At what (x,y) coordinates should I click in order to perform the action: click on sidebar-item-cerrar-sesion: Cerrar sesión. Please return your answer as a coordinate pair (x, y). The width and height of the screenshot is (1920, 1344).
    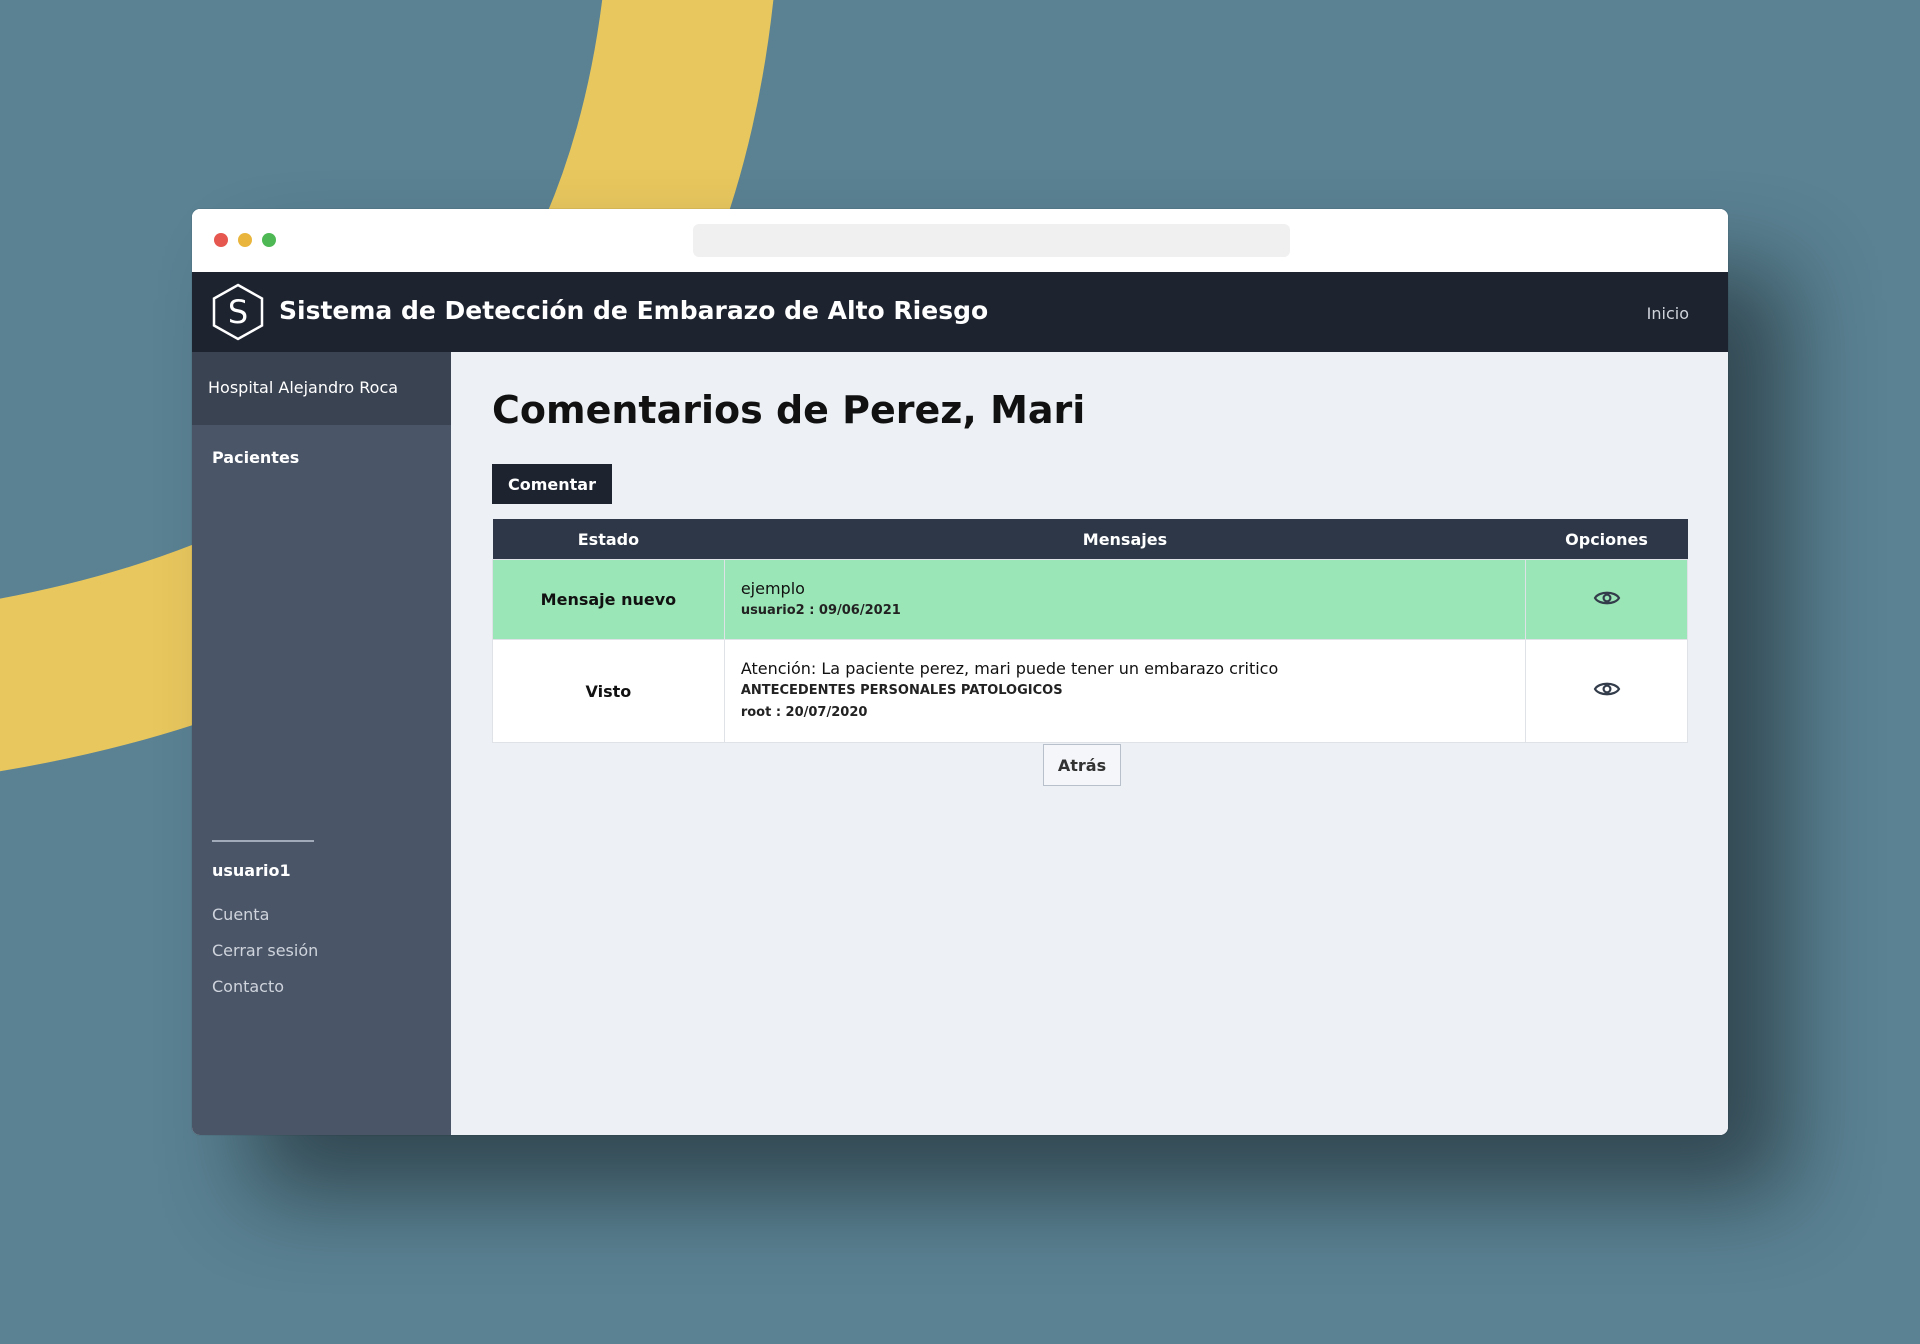
    Looking at the image, I should click on (265, 950).